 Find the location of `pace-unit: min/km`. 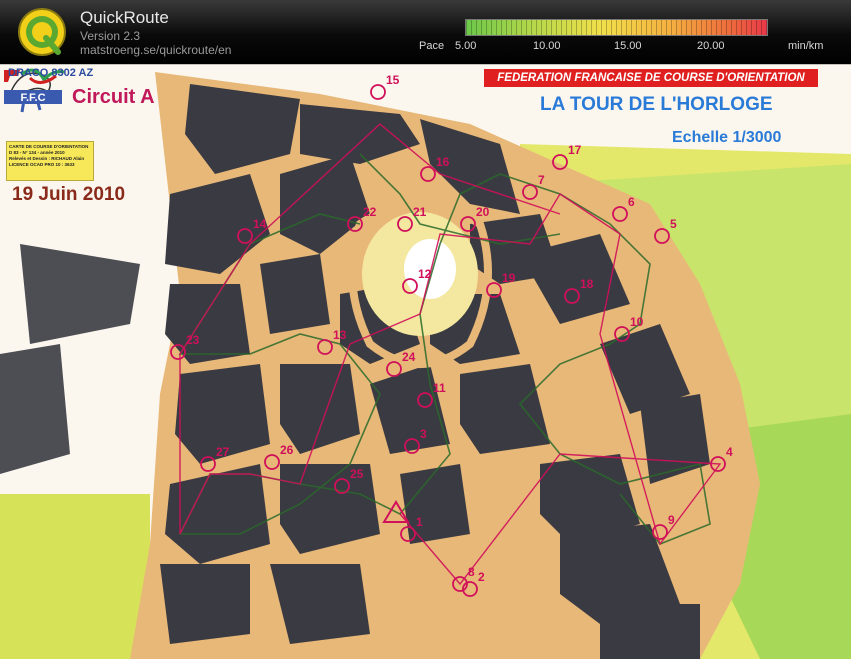

pace-unit: min/km is located at coordinates (806, 46).